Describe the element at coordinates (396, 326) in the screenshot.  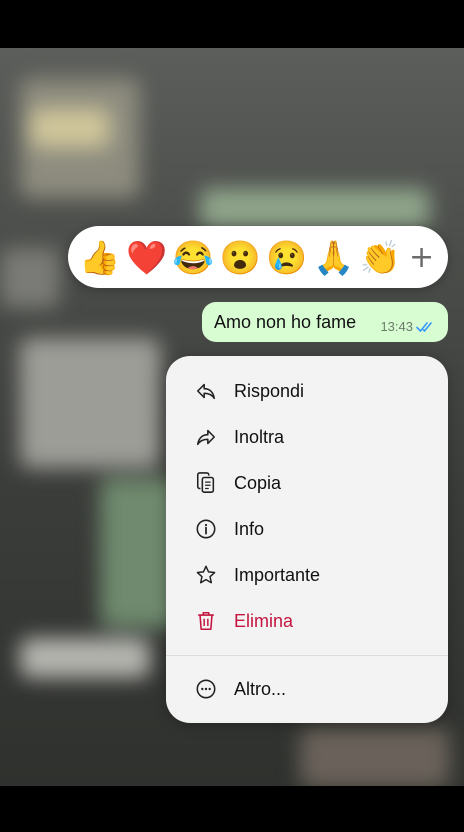
I see `message-time: 13:43` at that location.